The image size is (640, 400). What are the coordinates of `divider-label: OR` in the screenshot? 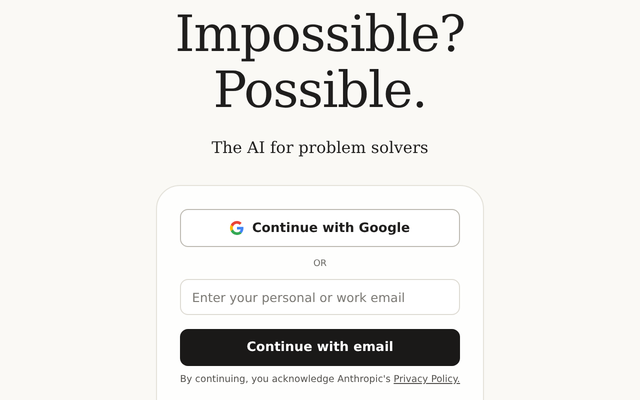 It's located at (320, 264).